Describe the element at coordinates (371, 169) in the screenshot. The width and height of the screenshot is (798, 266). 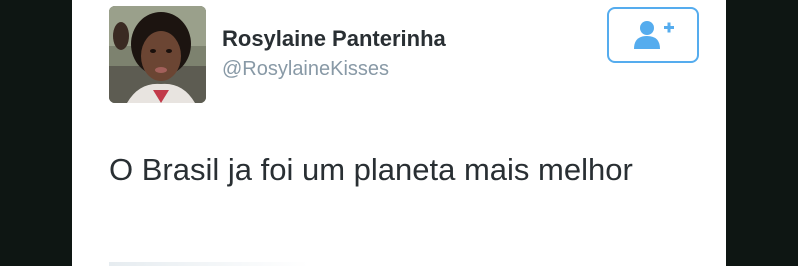
I see `tweet-text: O Brasil ja foi um planeta mais melhor` at that location.